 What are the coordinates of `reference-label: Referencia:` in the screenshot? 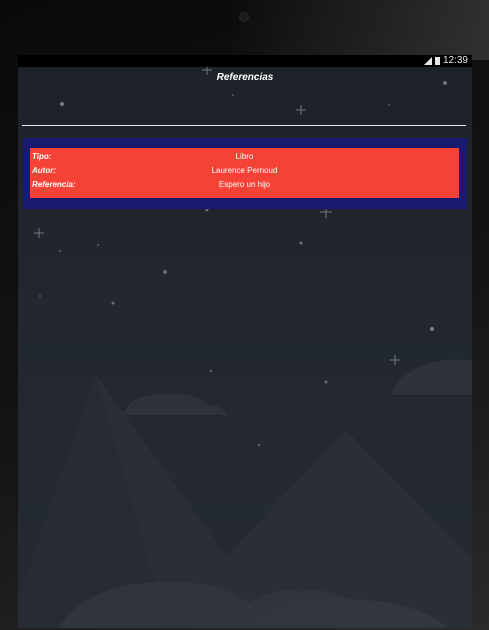 It's located at (54, 184).